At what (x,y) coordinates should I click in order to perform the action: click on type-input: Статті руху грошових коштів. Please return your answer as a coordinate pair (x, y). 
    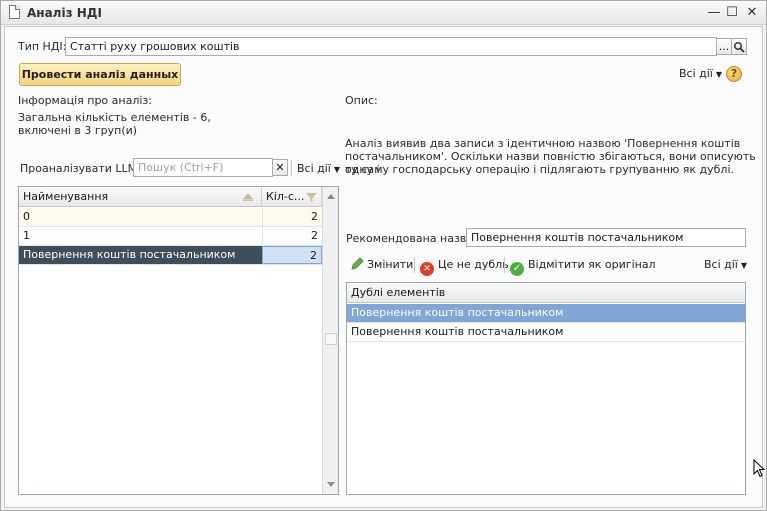
    Looking at the image, I should click on (391, 46).